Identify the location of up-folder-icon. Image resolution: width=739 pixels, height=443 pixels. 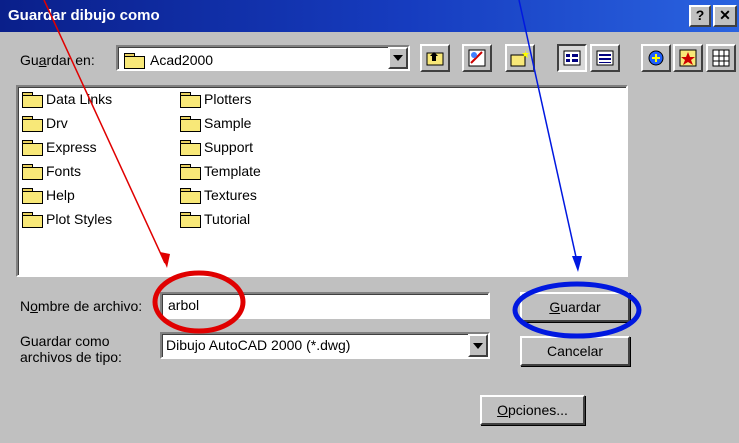
(435, 59).